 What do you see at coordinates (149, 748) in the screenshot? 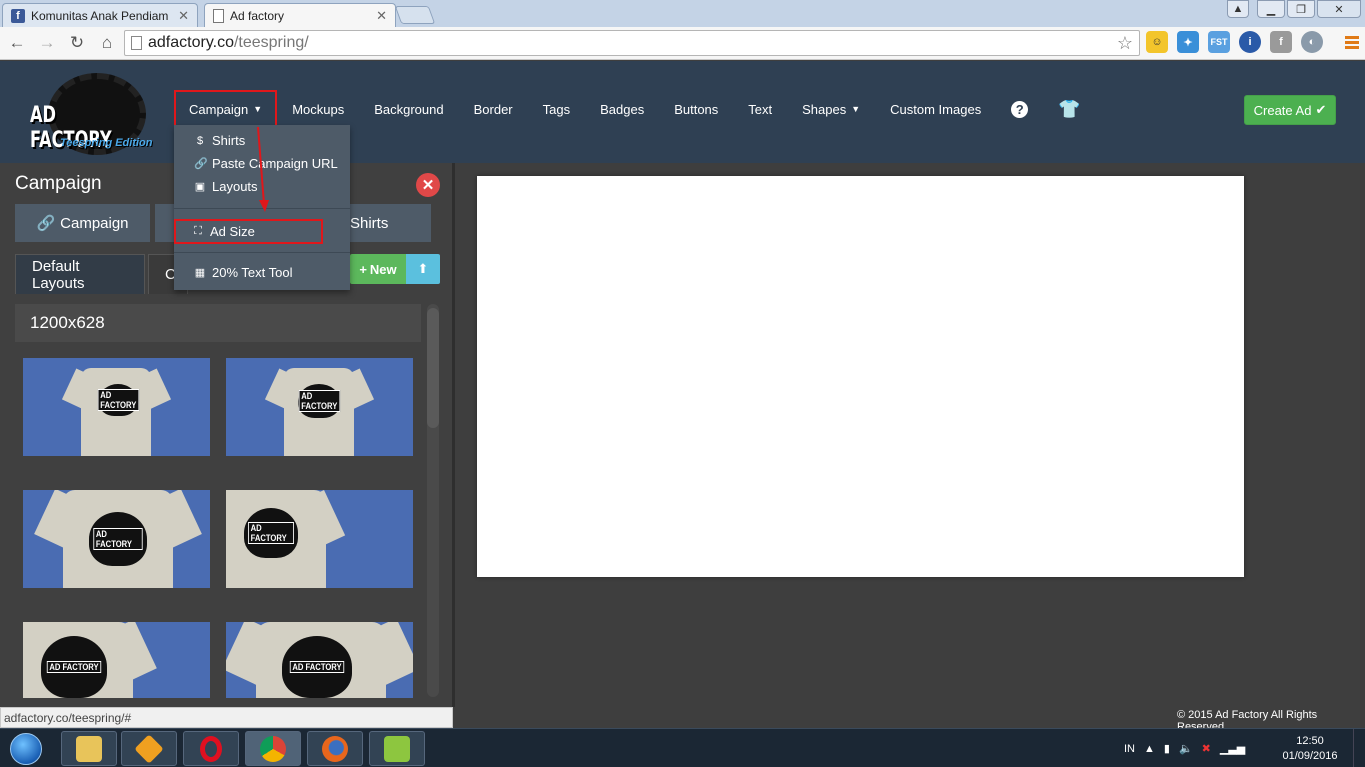
I see `taskbar-winamp` at bounding box center [149, 748].